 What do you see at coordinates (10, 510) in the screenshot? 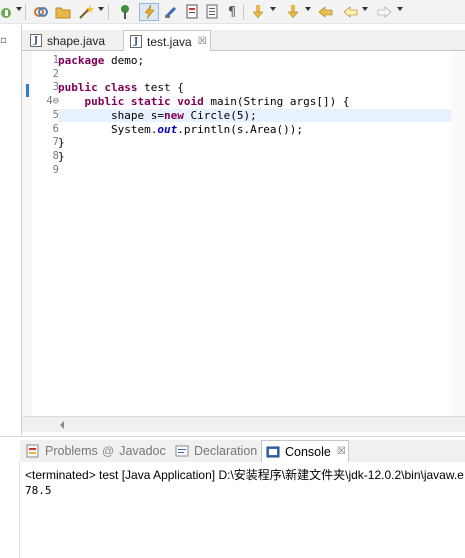
I see `left-panel-edge-lower` at bounding box center [10, 510].